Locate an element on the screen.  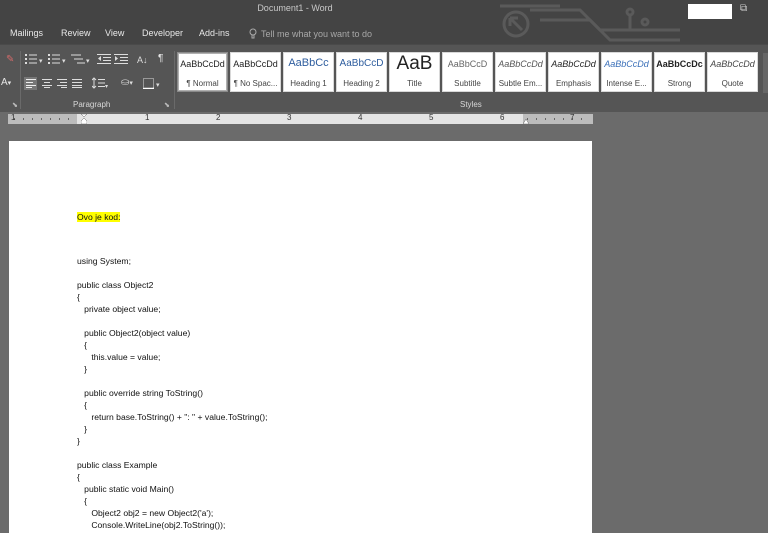
clear-formatting-icon: ✎ is located at coordinates (10, 60).